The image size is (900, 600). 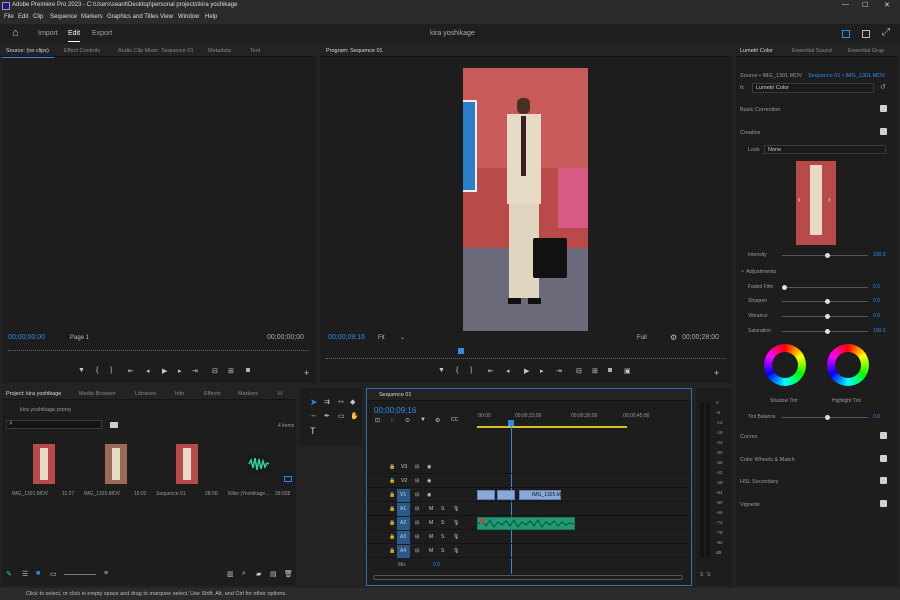 What do you see at coordinates (829, 199) in the screenshot?
I see `look-next-icon: ›` at bounding box center [829, 199].